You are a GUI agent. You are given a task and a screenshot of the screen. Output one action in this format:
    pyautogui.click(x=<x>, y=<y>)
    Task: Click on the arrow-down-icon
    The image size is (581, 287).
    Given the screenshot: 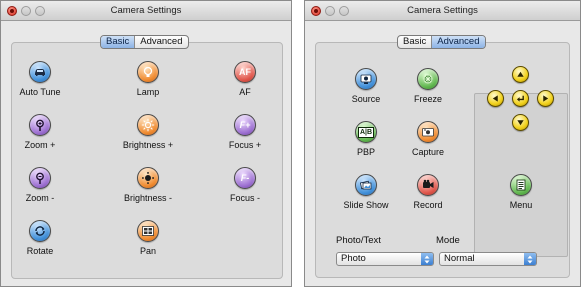 What is the action you would take?
    pyautogui.click(x=520, y=122)
    